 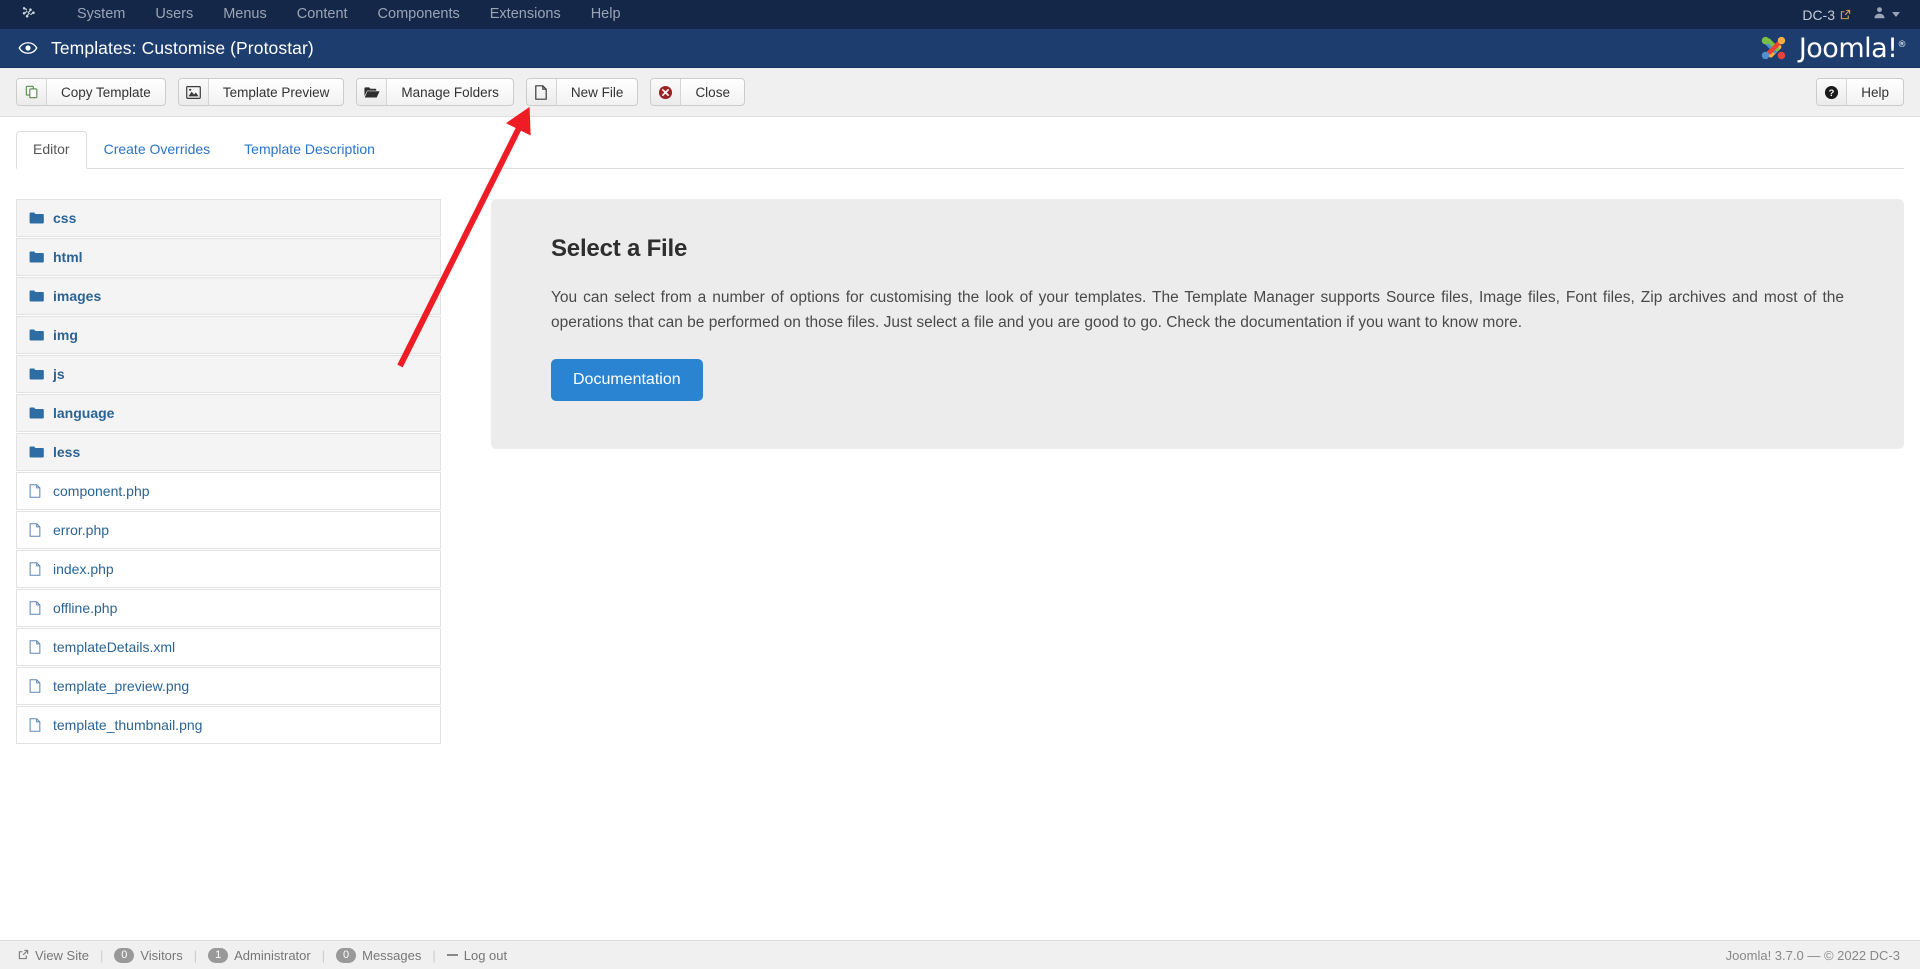 What do you see at coordinates (121, 685) in the screenshot?
I see `file-name: template_preview.png` at bounding box center [121, 685].